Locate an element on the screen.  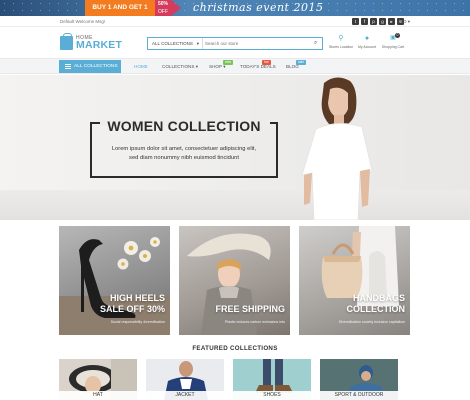
hero-floor is located at coordinates (235, 205).